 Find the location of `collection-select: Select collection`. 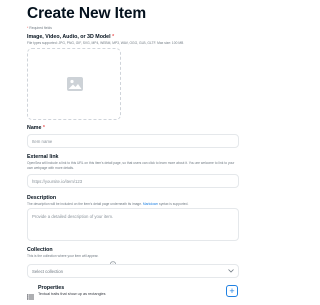

collection-select: Select collection is located at coordinates (133, 271).